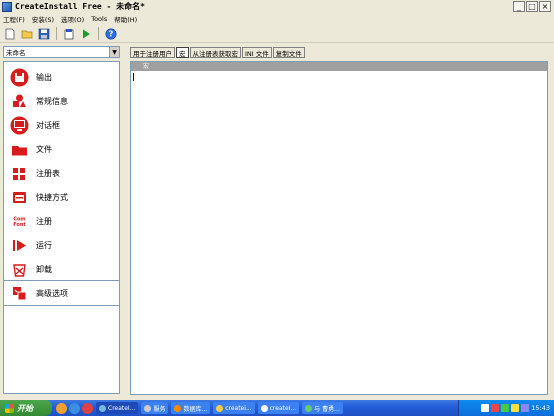  I want to click on quick-launch, so click(74, 408).